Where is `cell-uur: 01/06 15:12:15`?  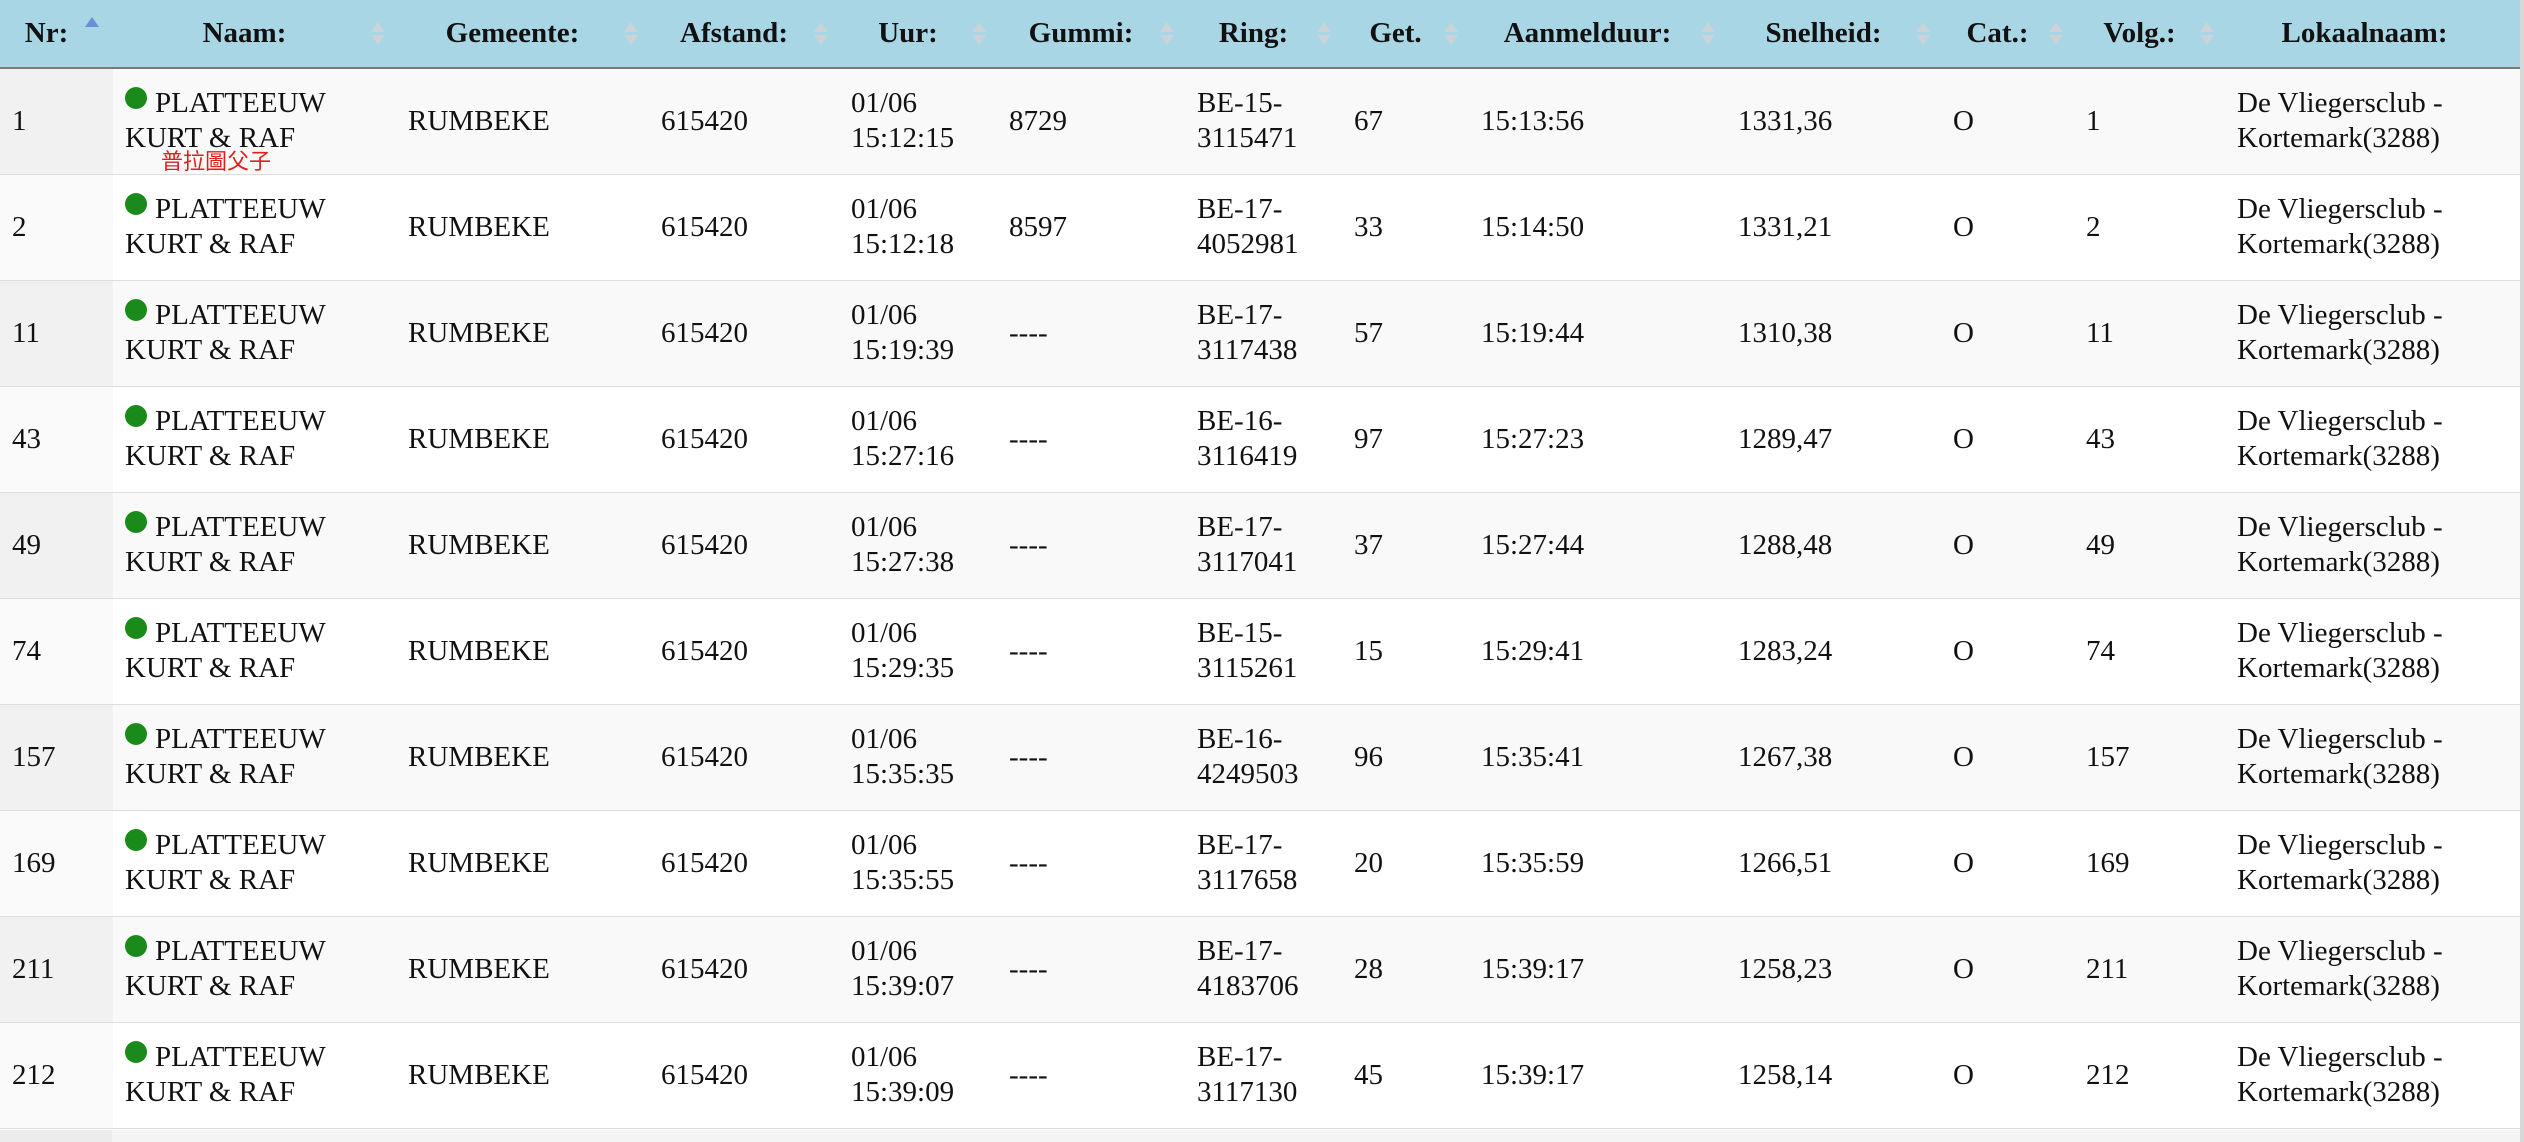
cell-uur: 01/06 15:12:15 is located at coordinates (918, 121).